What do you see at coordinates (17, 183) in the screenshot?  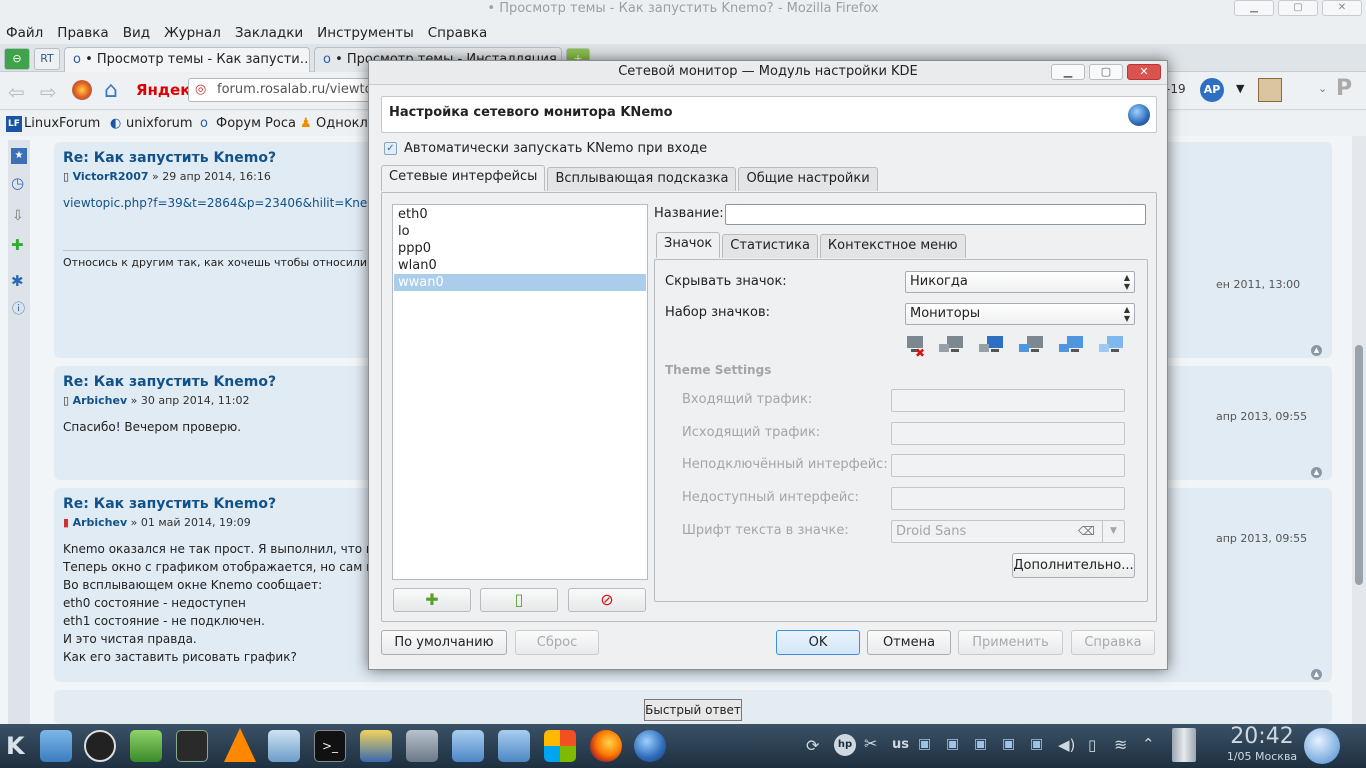 I see `clock-icon: ◷` at bounding box center [17, 183].